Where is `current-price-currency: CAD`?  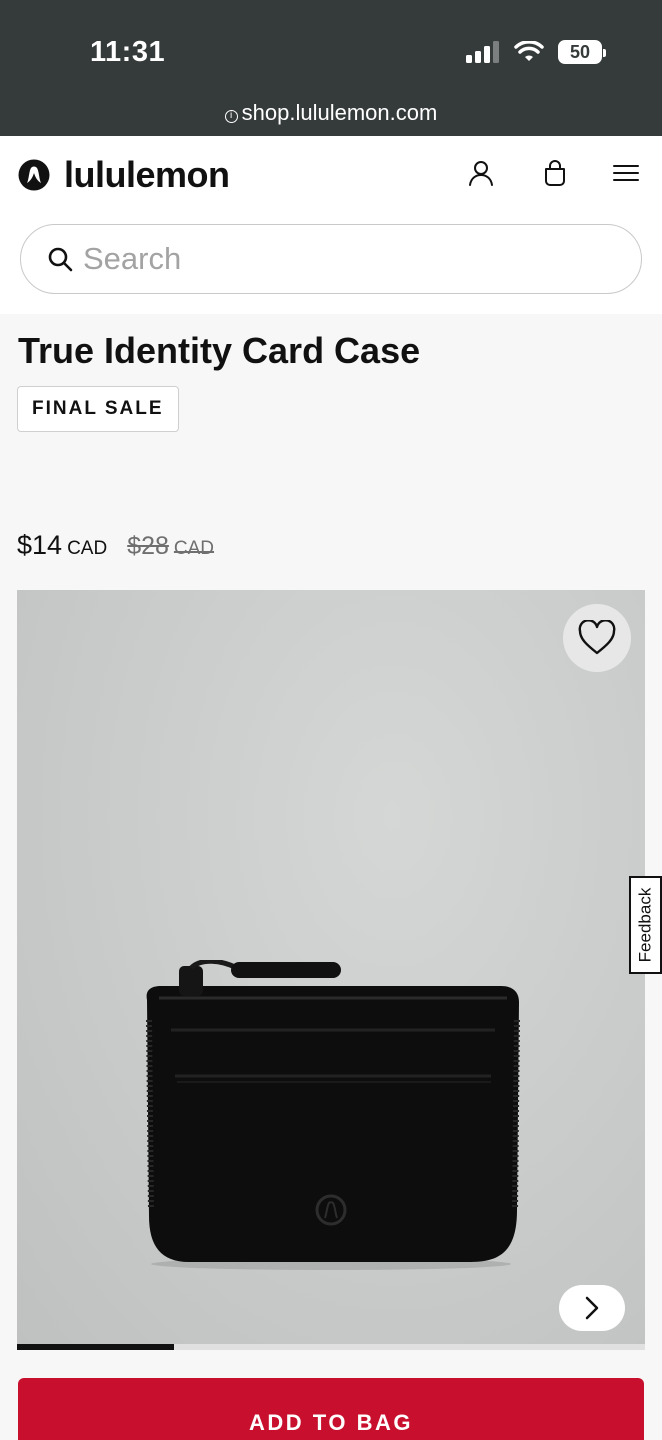 current-price-currency: CAD is located at coordinates (87, 548).